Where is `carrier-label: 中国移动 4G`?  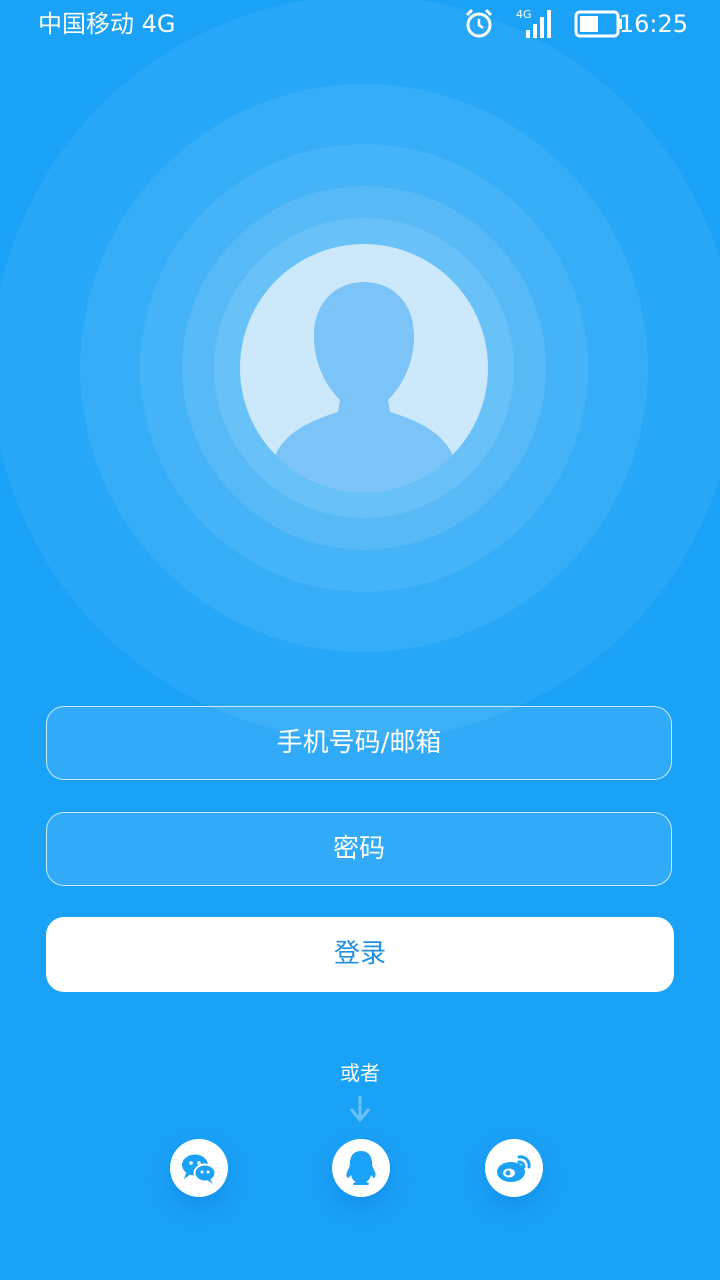 carrier-label: 中国移动 4G is located at coordinates (107, 24).